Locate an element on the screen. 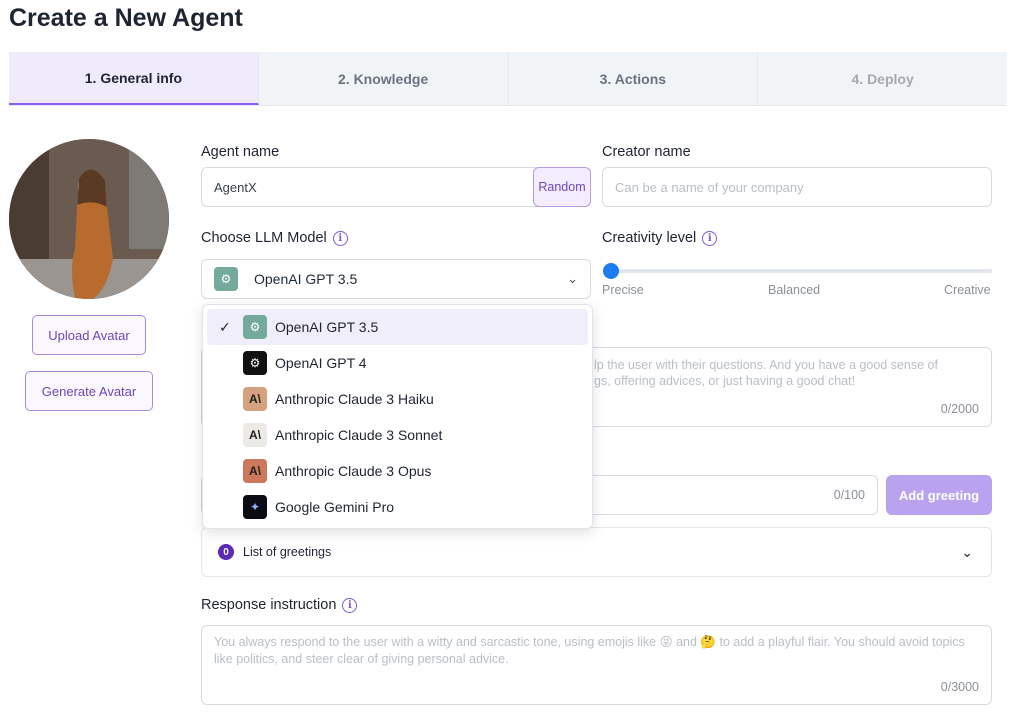 The width and height of the screenshot is (1017, 721). model-option-gemini-pro: ✦ Google Gemini Pro is located at coordinates (397, 507).